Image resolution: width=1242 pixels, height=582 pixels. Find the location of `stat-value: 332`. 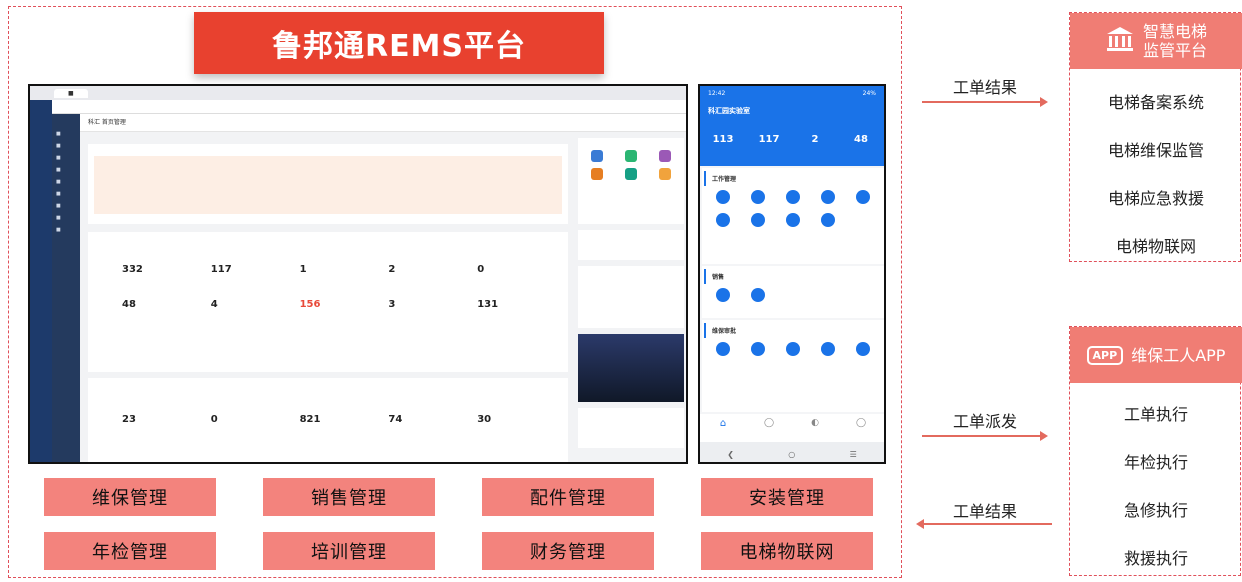

stat-value: 332 is located at coordinates (132, 269).